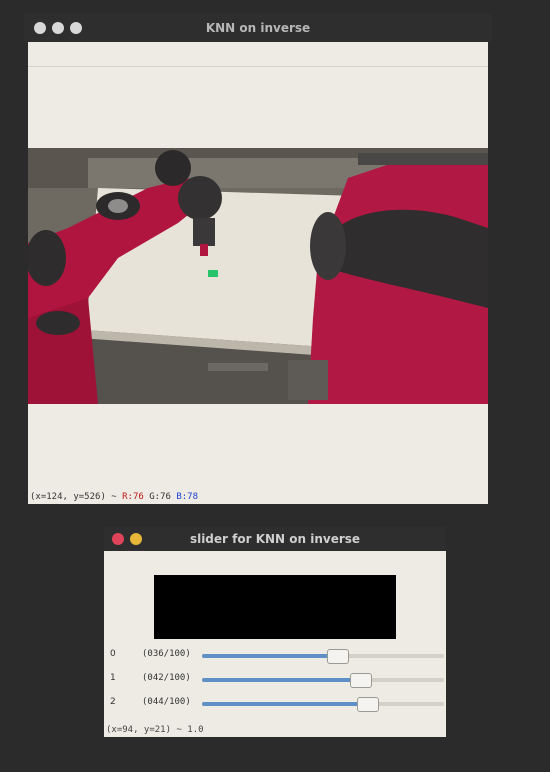 This screenshot has height=772, width=550. What do you see at coordinates (133, 497) in the screenshot?
I see `red-value: R:76` at bounding box center [133, 497].